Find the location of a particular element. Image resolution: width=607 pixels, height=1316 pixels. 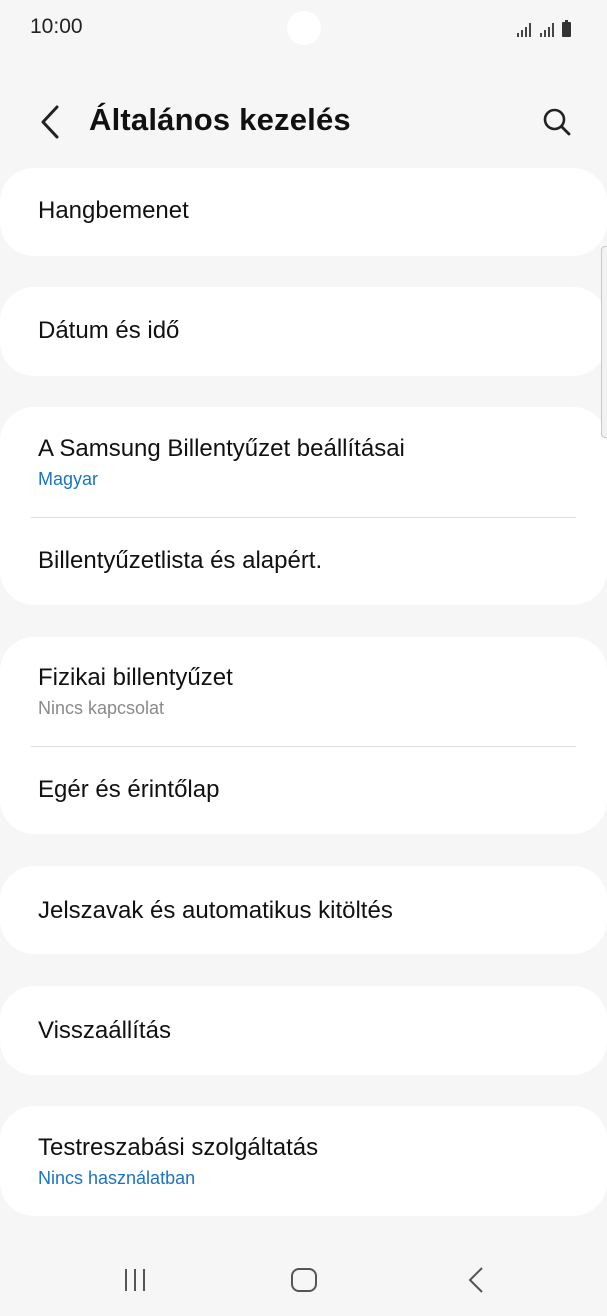

setting-title: Testreszabási szolgáltatás is located at coordinates (178, 1147).